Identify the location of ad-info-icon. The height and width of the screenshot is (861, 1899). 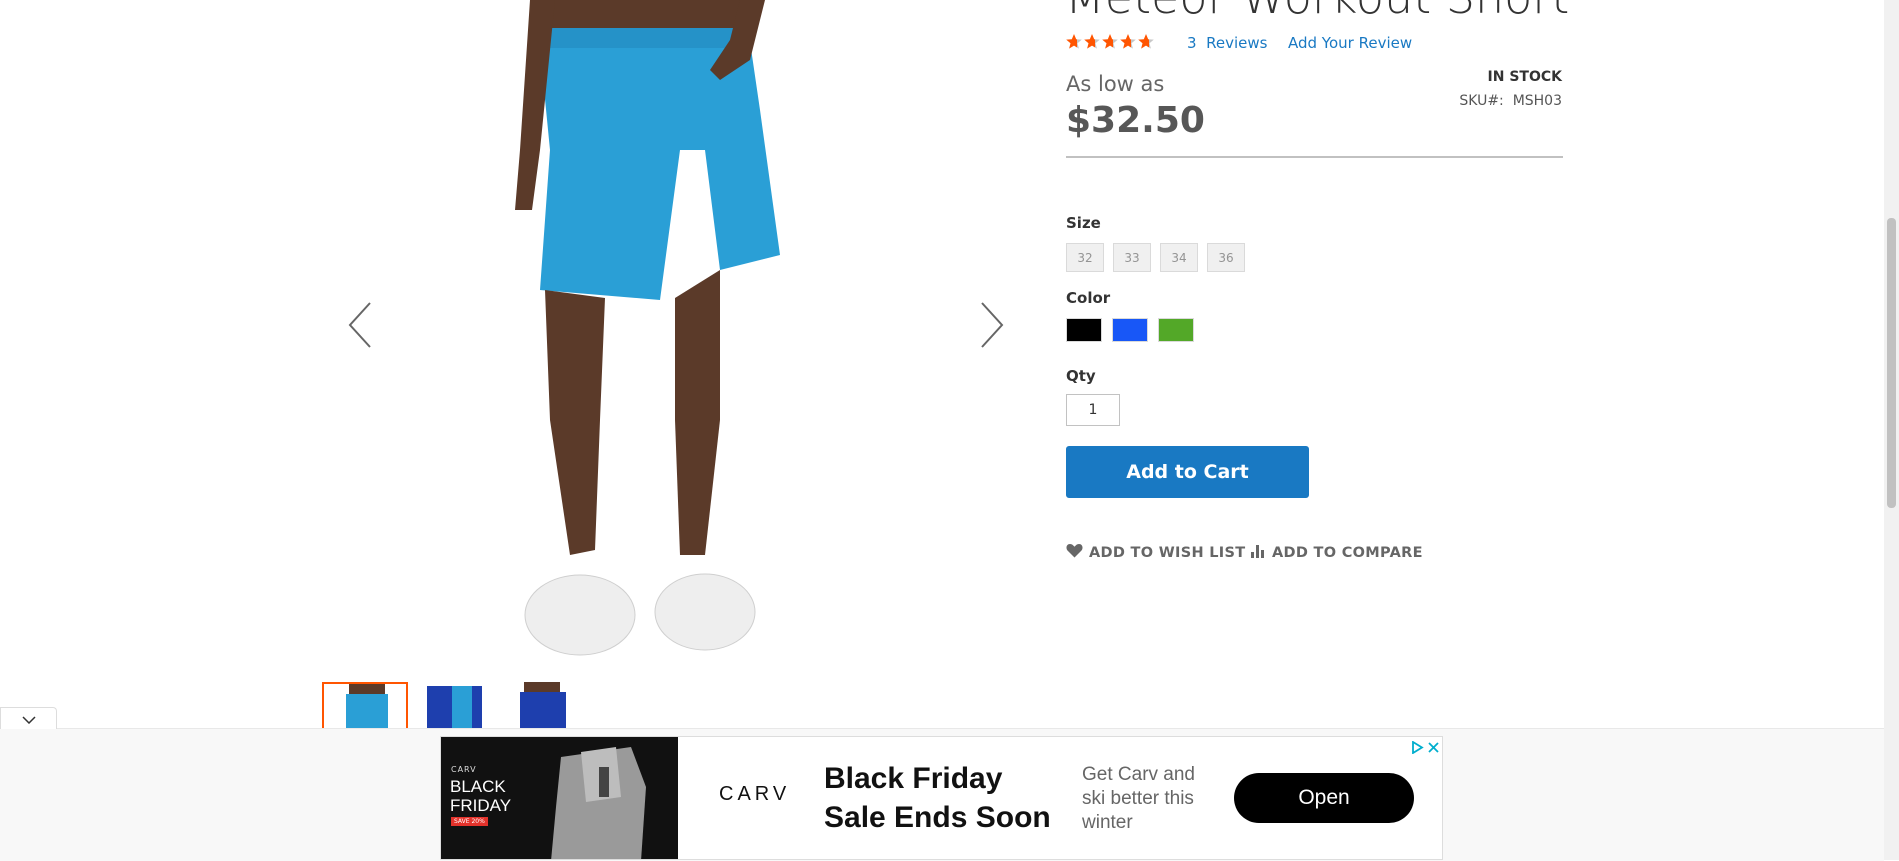
(1417, 748).